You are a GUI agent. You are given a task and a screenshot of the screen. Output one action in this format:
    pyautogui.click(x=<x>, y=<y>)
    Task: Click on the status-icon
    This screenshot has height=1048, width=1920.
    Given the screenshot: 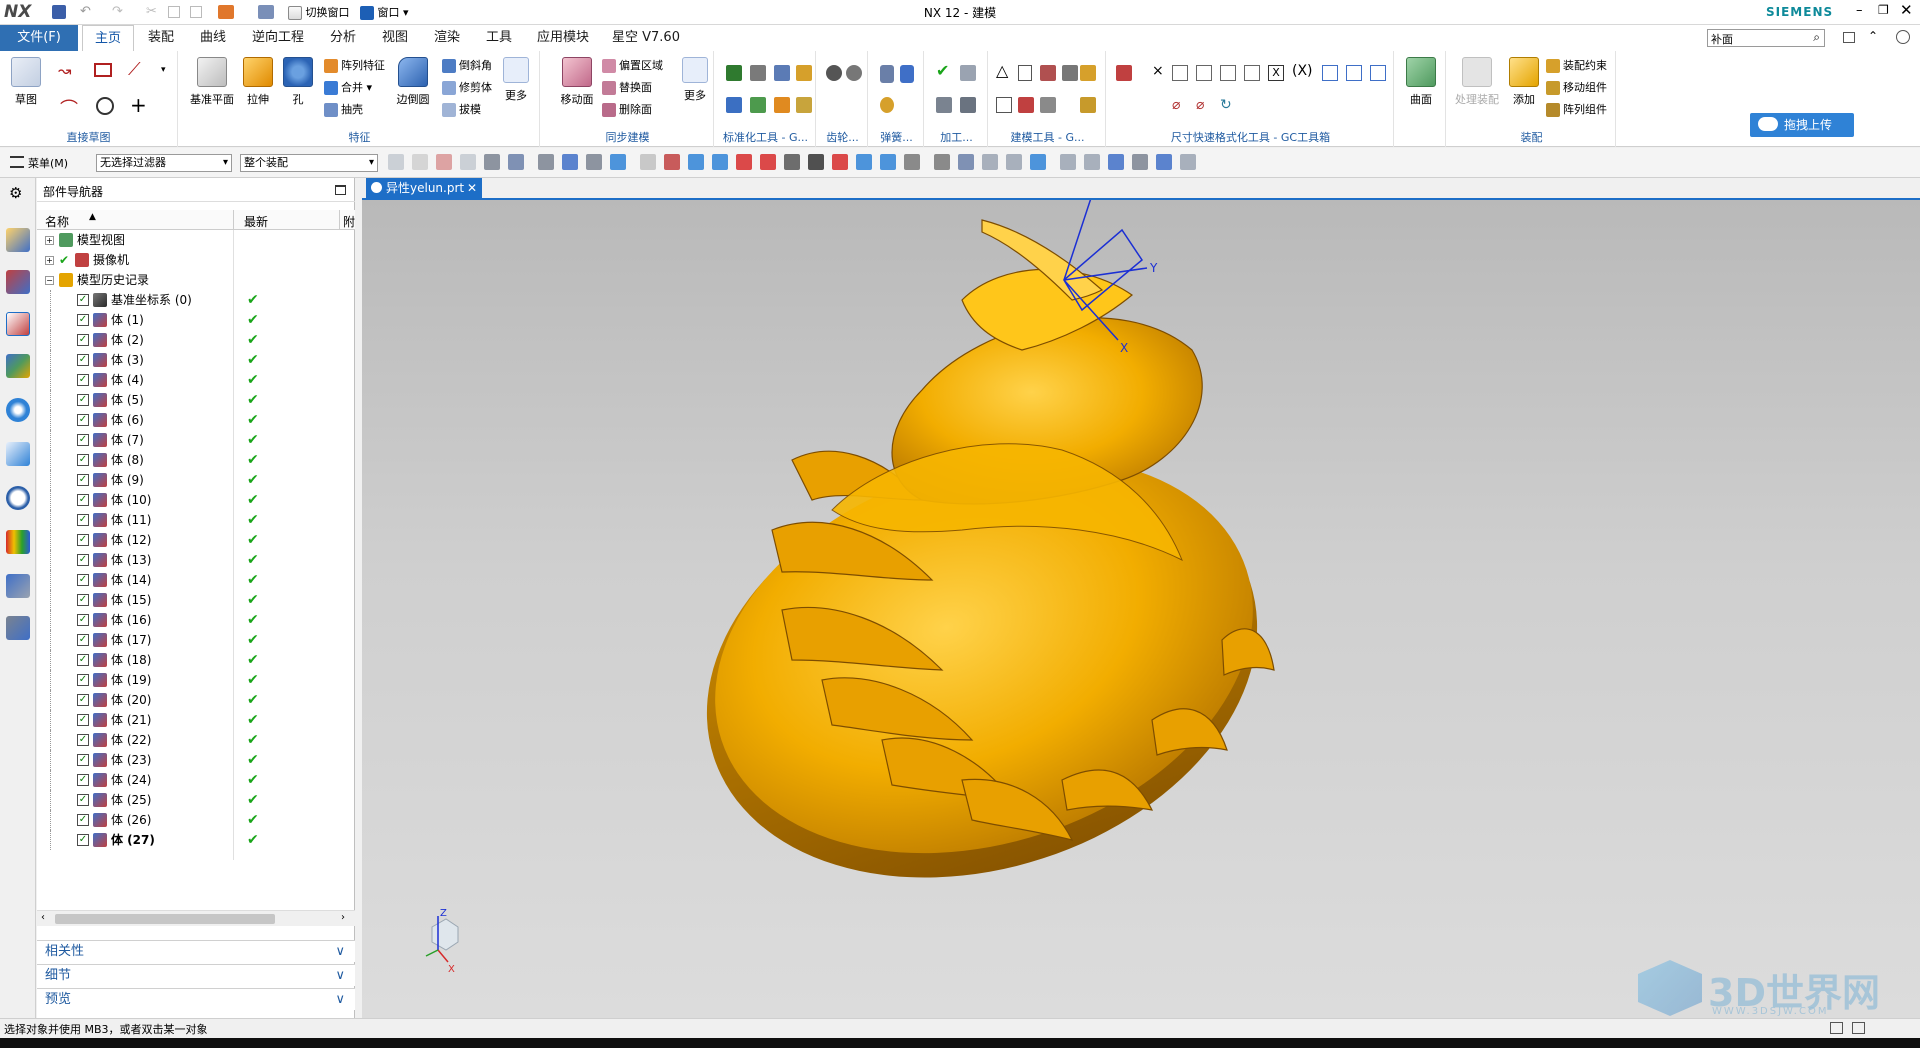 What is the action you would take?
    pyautogui.click(x=1836, y=1028)
    